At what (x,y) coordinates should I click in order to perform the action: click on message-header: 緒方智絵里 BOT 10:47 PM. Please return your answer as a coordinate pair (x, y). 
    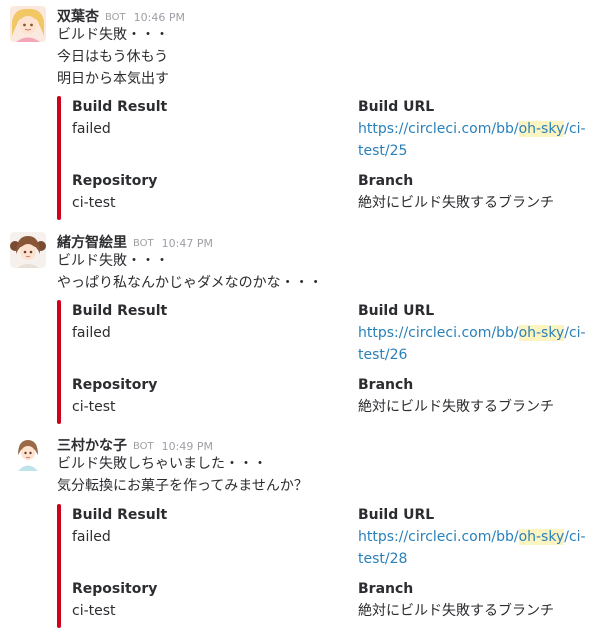
    Looking at the image, I should click on (135, 242).